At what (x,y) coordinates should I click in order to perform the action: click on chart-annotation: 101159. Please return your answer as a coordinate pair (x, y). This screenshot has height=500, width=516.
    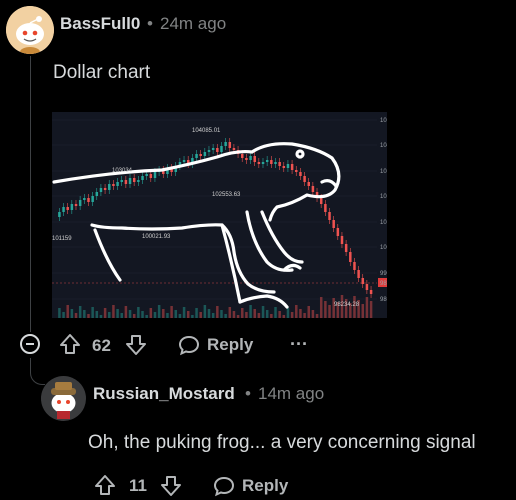
    Looking at the image, I should click on (62, 239).